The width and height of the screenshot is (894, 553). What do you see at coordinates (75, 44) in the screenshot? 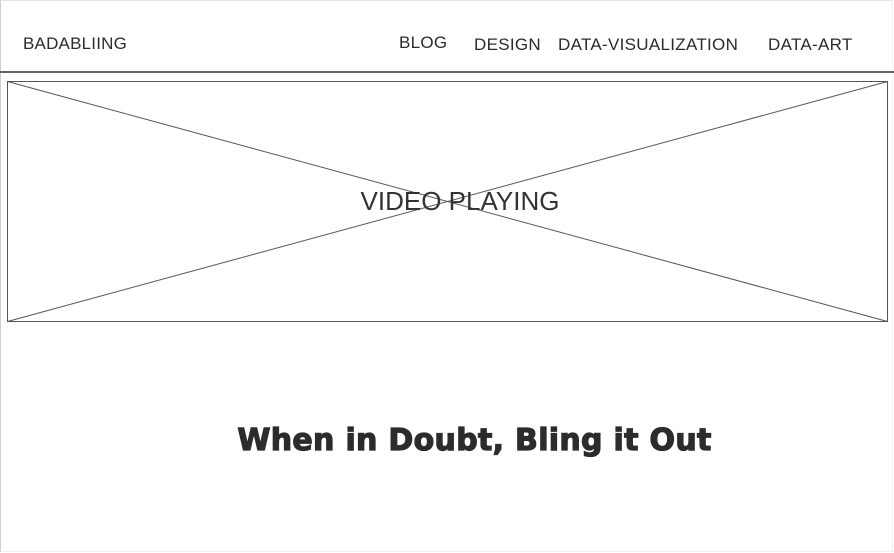
I see `brand-logo-link: BADABLIING` at bounding box center [75, 44].